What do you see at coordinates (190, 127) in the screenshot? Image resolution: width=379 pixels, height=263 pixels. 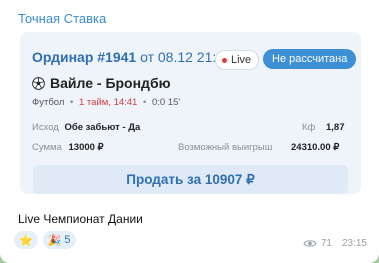 I see `outcome-row: Исход Обе забьют - Да Кф 1,87` at bounding box center [190, 127].